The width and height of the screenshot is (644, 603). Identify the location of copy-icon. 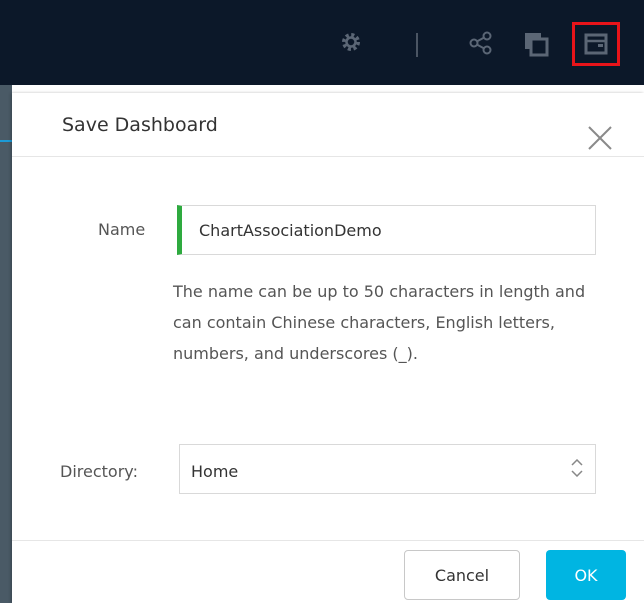
(536, 44).